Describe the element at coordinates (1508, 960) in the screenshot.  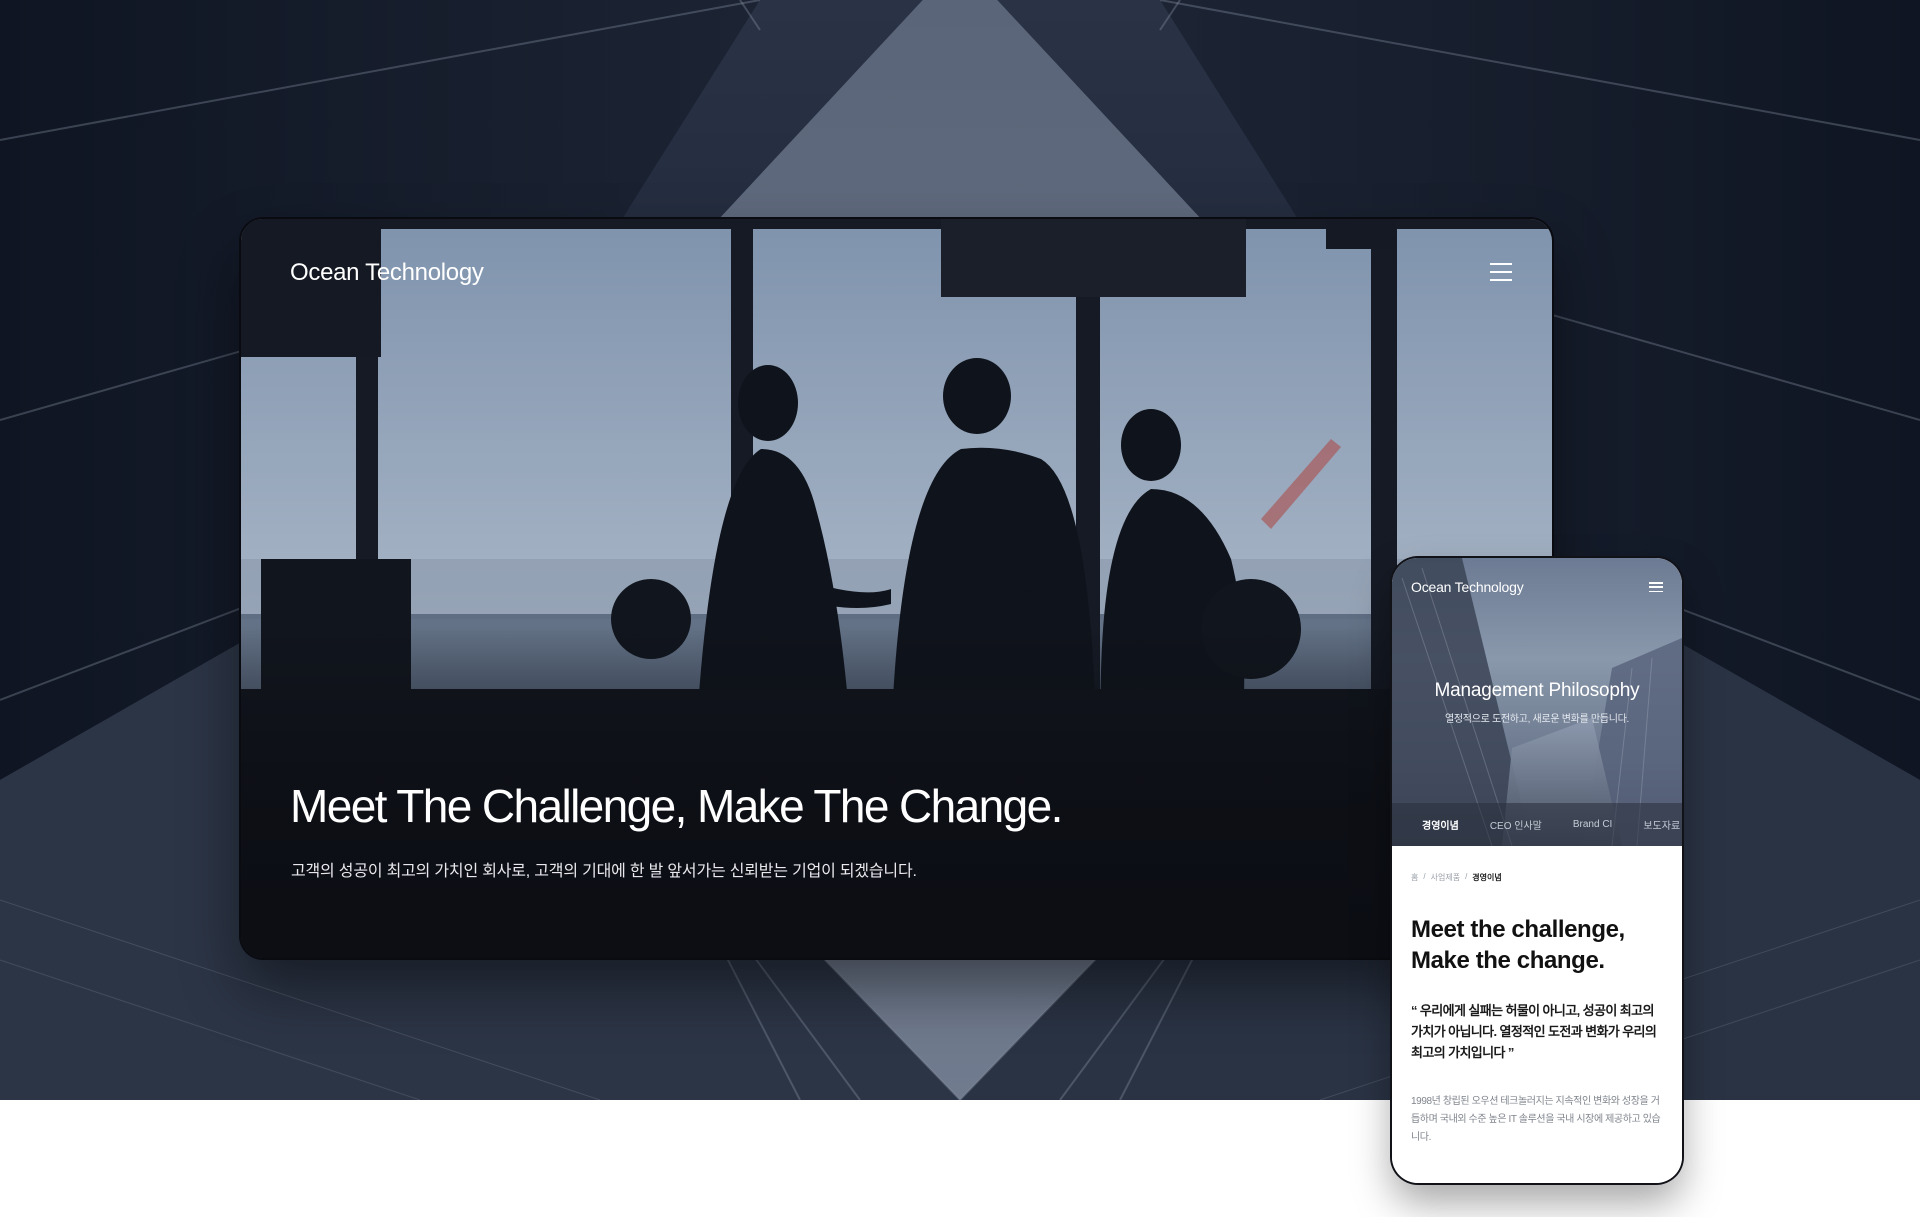
I see `mobile-heading-line2: Make the change.` at that location.